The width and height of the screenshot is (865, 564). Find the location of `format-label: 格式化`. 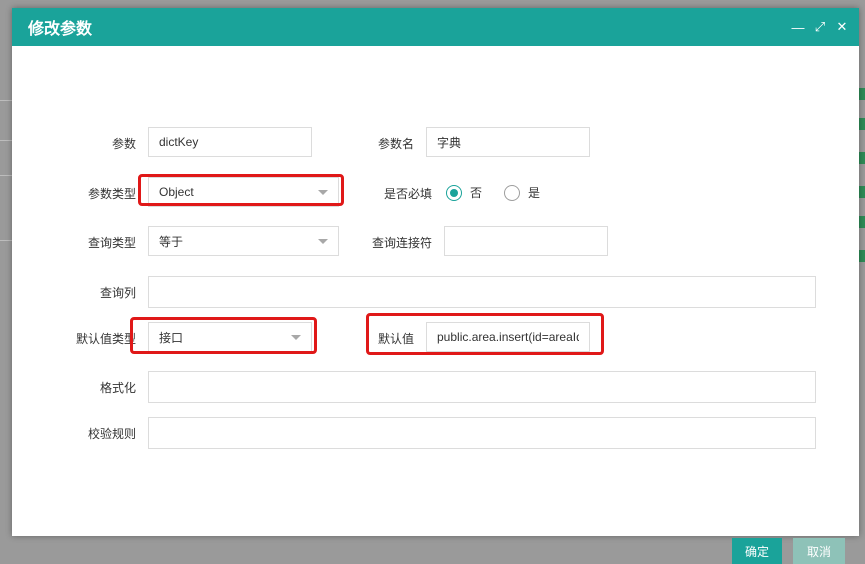

format-label: 格式化 is located at coordinates (117, 388).